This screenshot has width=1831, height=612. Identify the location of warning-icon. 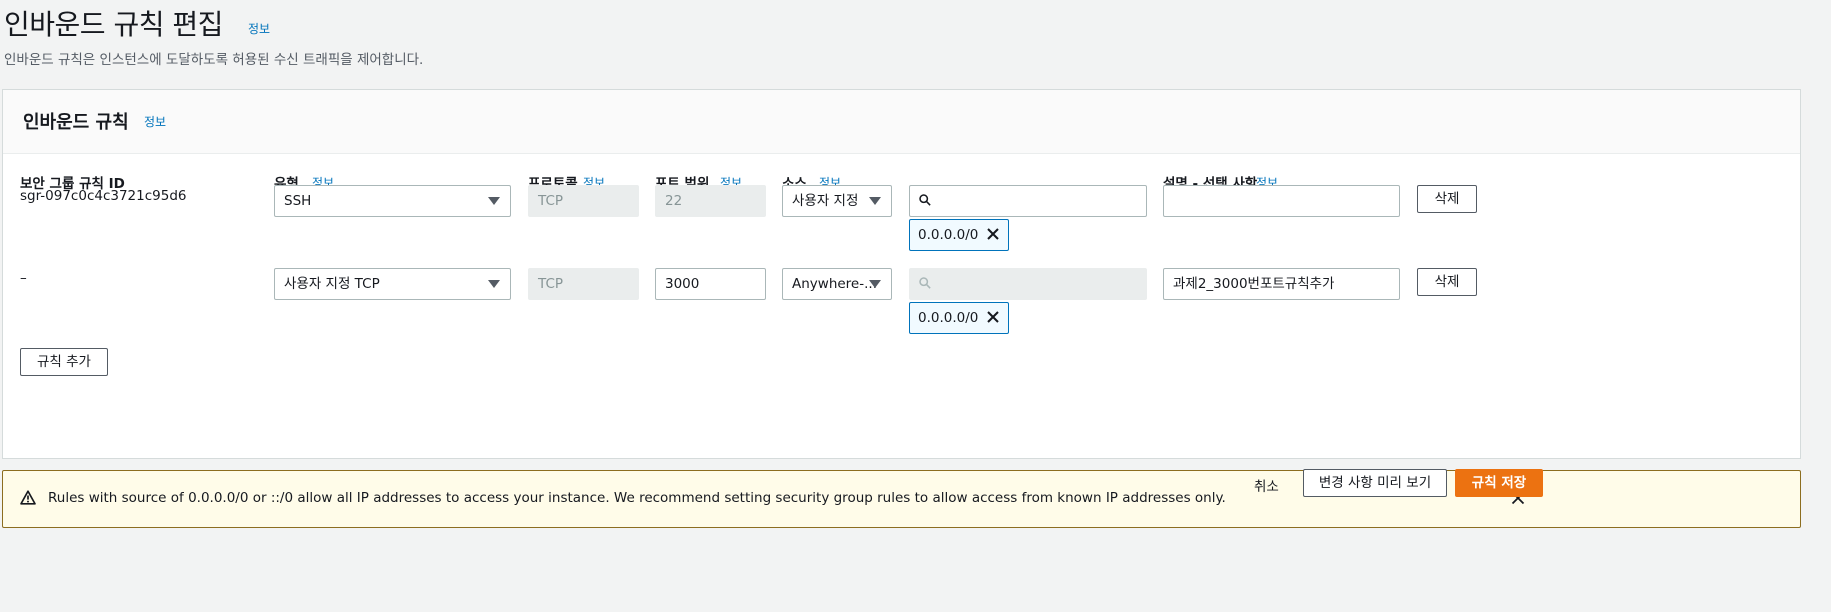
(28, 497).